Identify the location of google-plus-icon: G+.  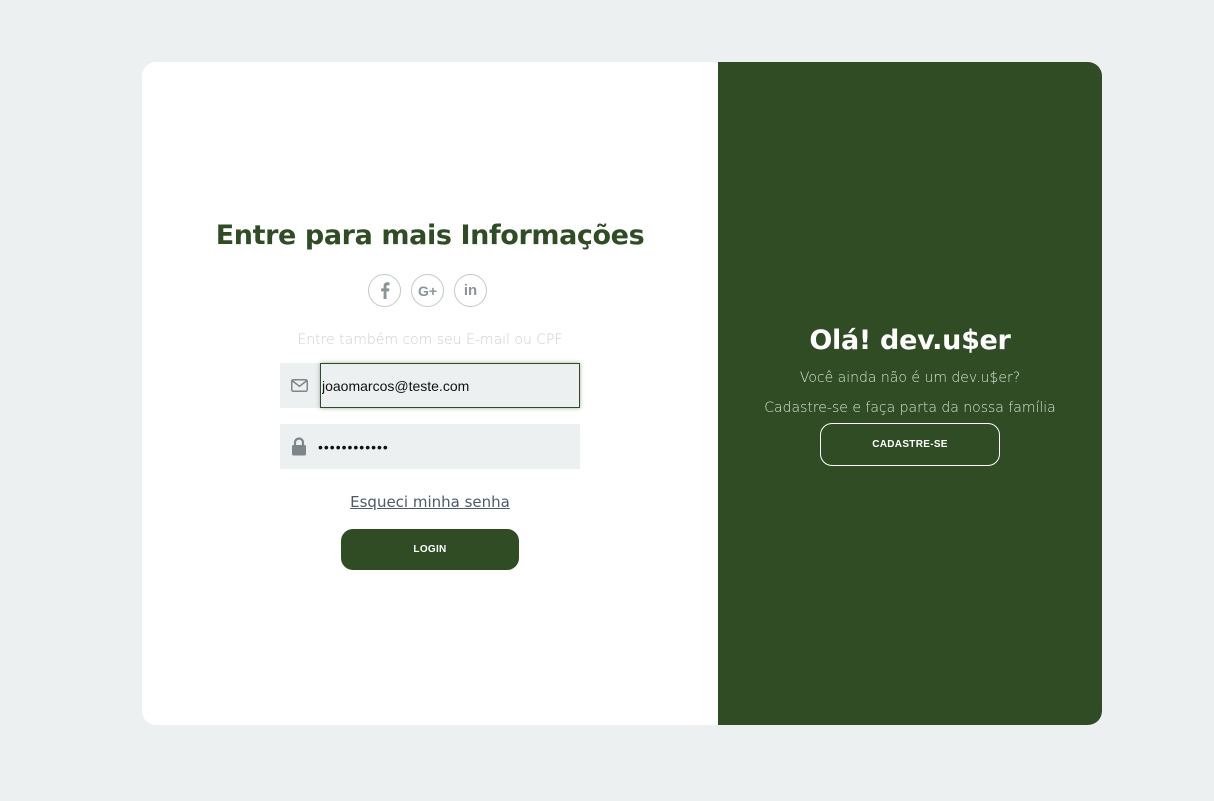
(427, 290).